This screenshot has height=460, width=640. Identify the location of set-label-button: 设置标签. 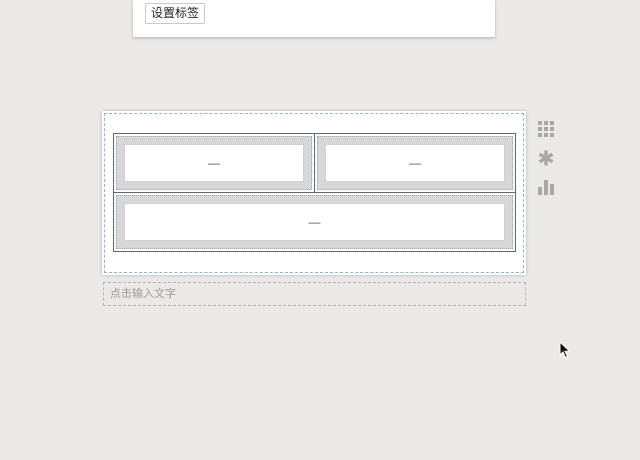
(175, 13).